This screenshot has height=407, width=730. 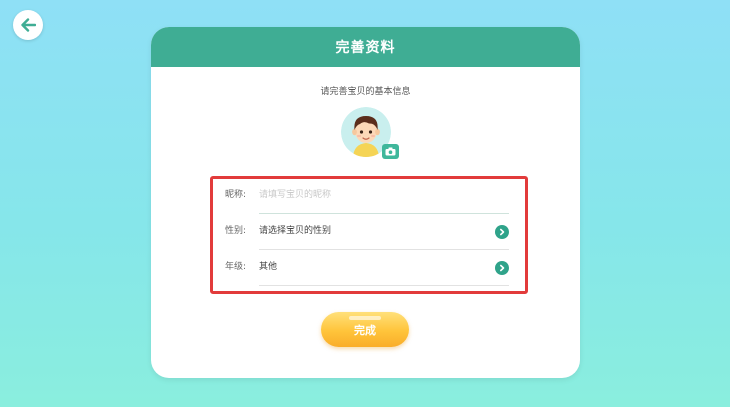 I want to click on back-button, so click(x=28, y=25).